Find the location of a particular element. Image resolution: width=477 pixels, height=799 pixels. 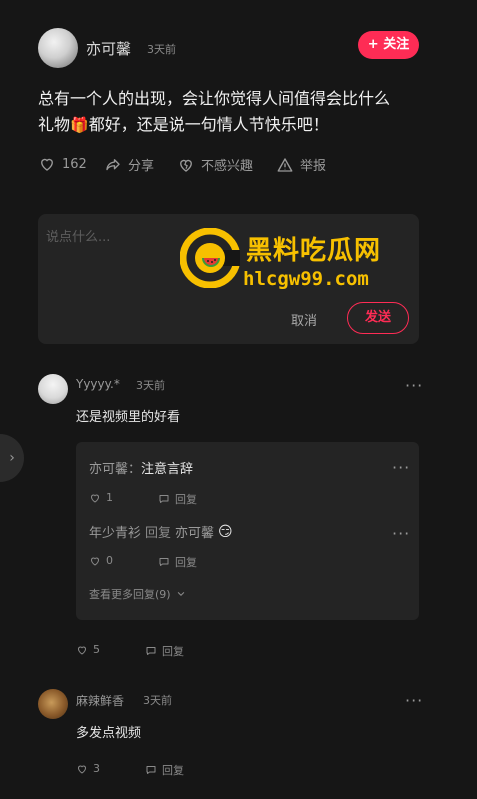

post-text-gift-word: 礼物 is located at coordinates (54, 124).